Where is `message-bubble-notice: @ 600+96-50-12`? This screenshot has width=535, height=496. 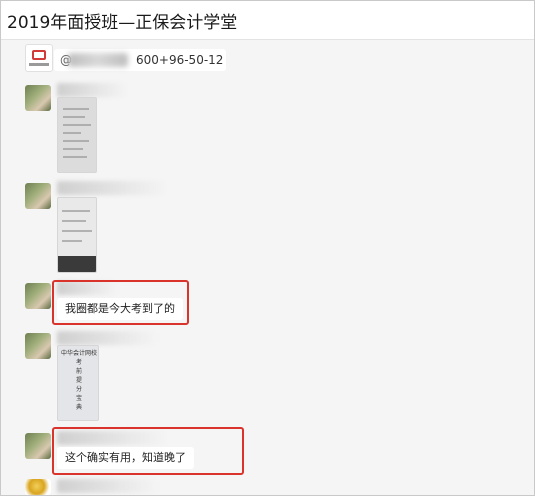
message-bubble-notice: @ 600+96-50-12 is located at coordinates (140, 60).